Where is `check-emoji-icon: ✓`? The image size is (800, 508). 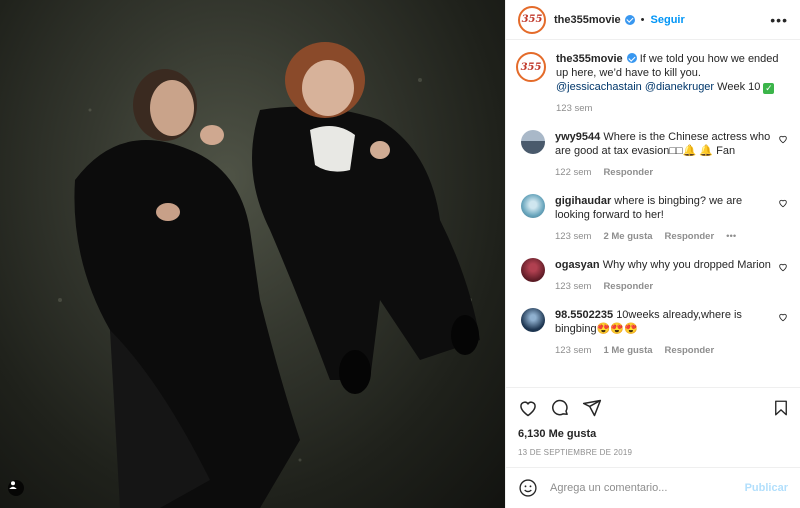 check-emoji-icon: ✓ is located at coordinates (769, 88).